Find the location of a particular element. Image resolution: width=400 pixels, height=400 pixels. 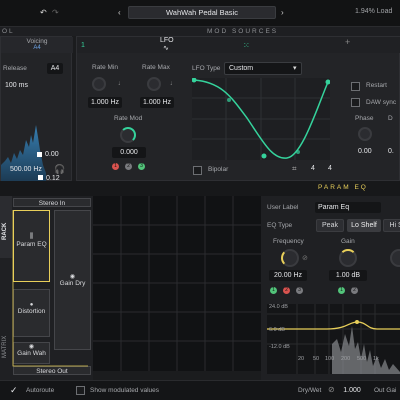

prev-preset-icon: ‹ is located at coordinates (119, 12).